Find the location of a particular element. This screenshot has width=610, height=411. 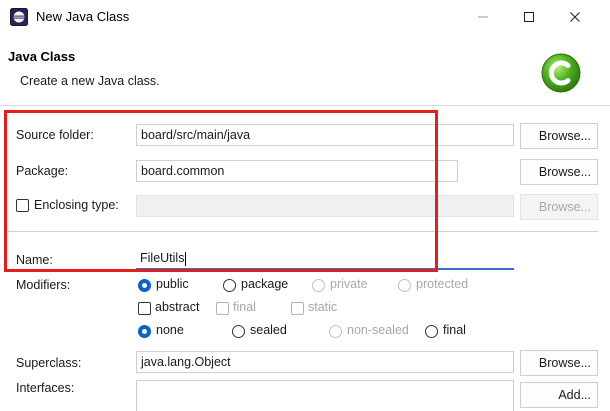

close-icon is located at coordinates (575, 17).